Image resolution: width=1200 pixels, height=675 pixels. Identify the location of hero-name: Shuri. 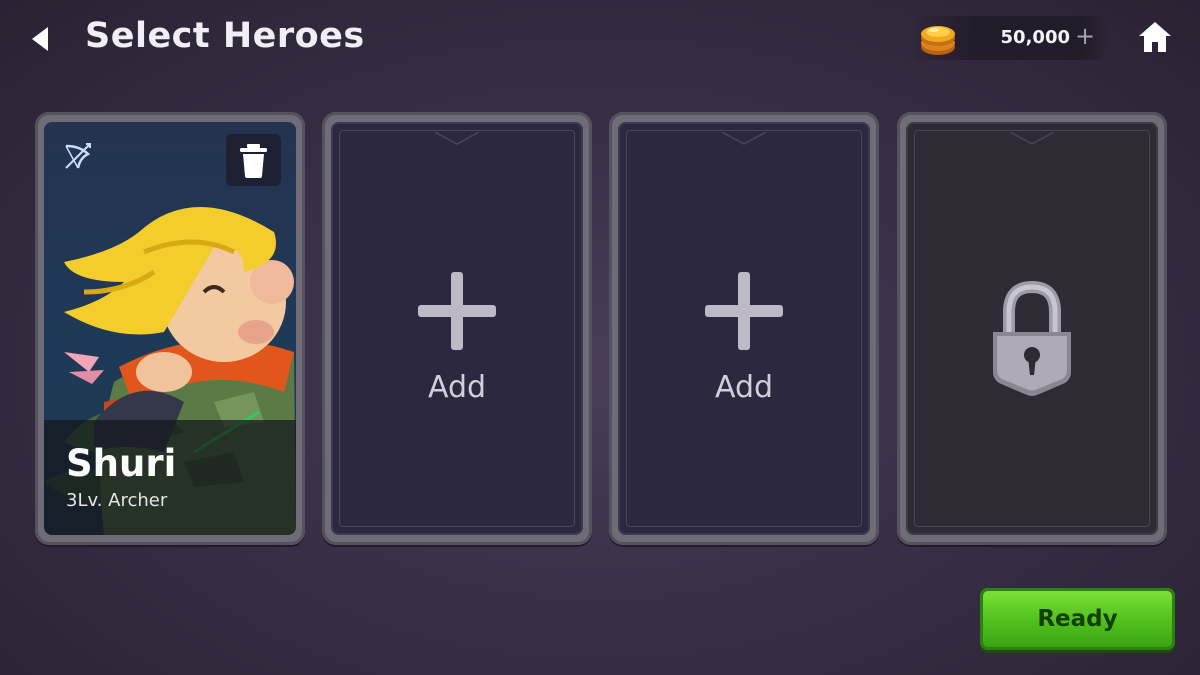
(121, 463).